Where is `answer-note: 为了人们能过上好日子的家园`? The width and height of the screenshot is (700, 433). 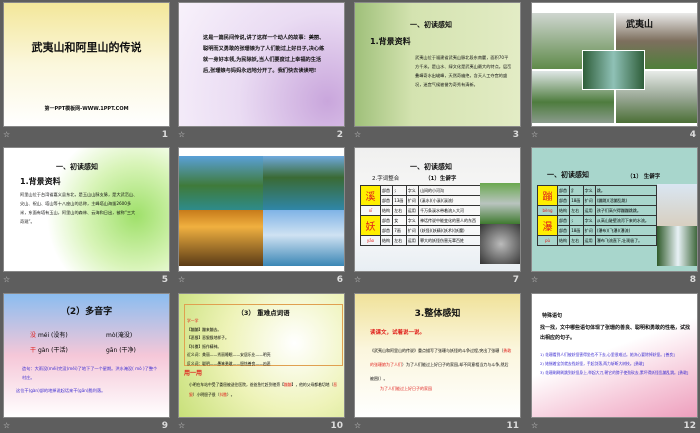
answer-note: 为了人们能过上好日子的家园 is located at coordinates (406, 388).